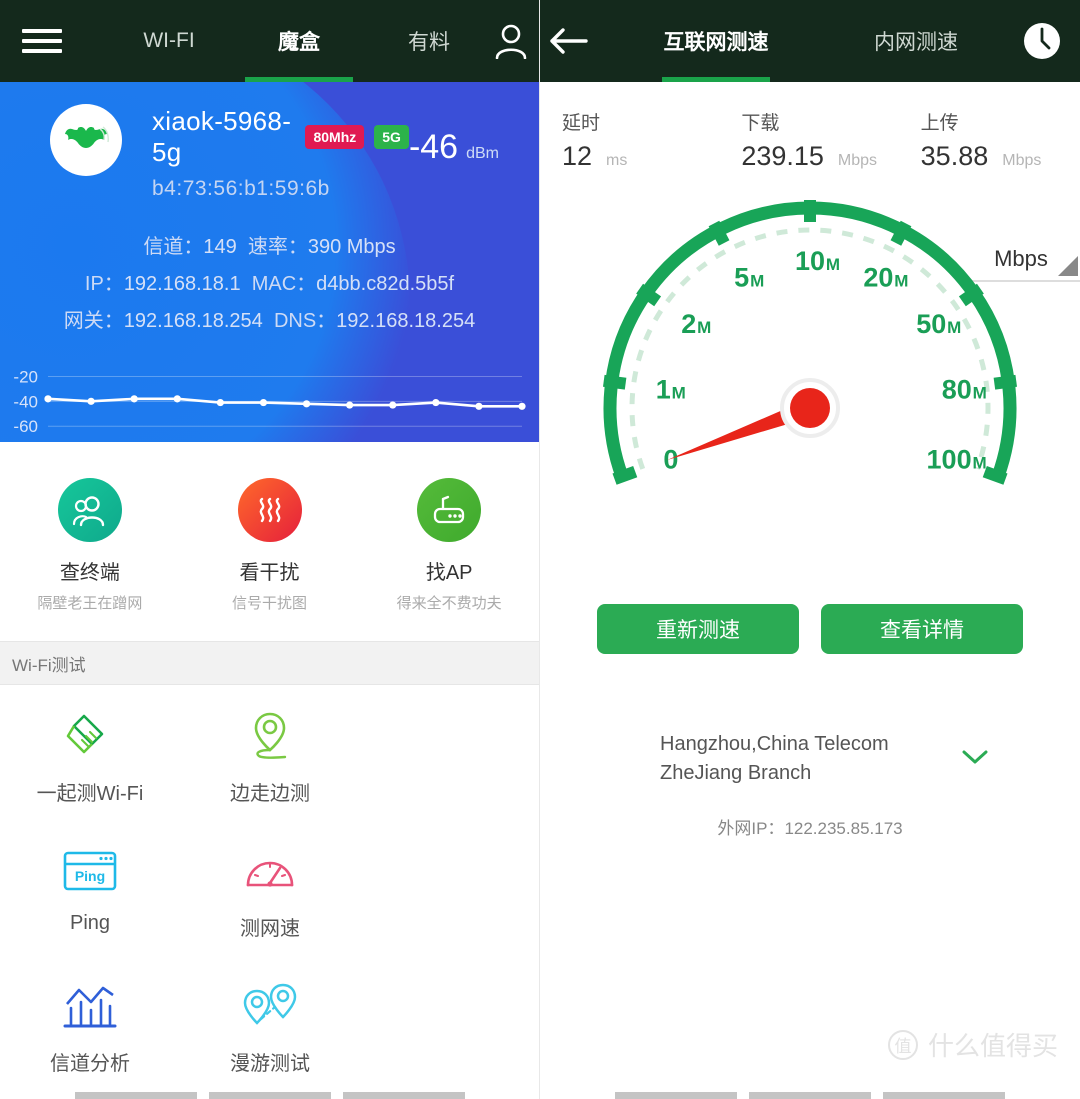  What do you see at coordinates (670, 460) in the screenshot?
I see `svg-text: 0` at bounding box center [670, 460].